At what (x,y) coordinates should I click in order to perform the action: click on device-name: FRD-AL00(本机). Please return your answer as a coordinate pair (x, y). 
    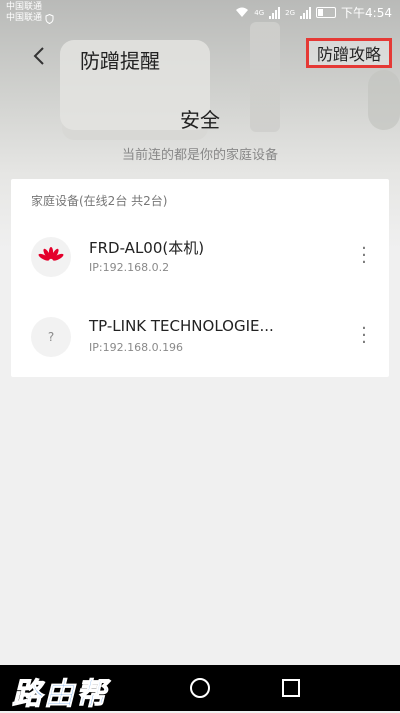
    Looking at the image, I should click on (147, 248).